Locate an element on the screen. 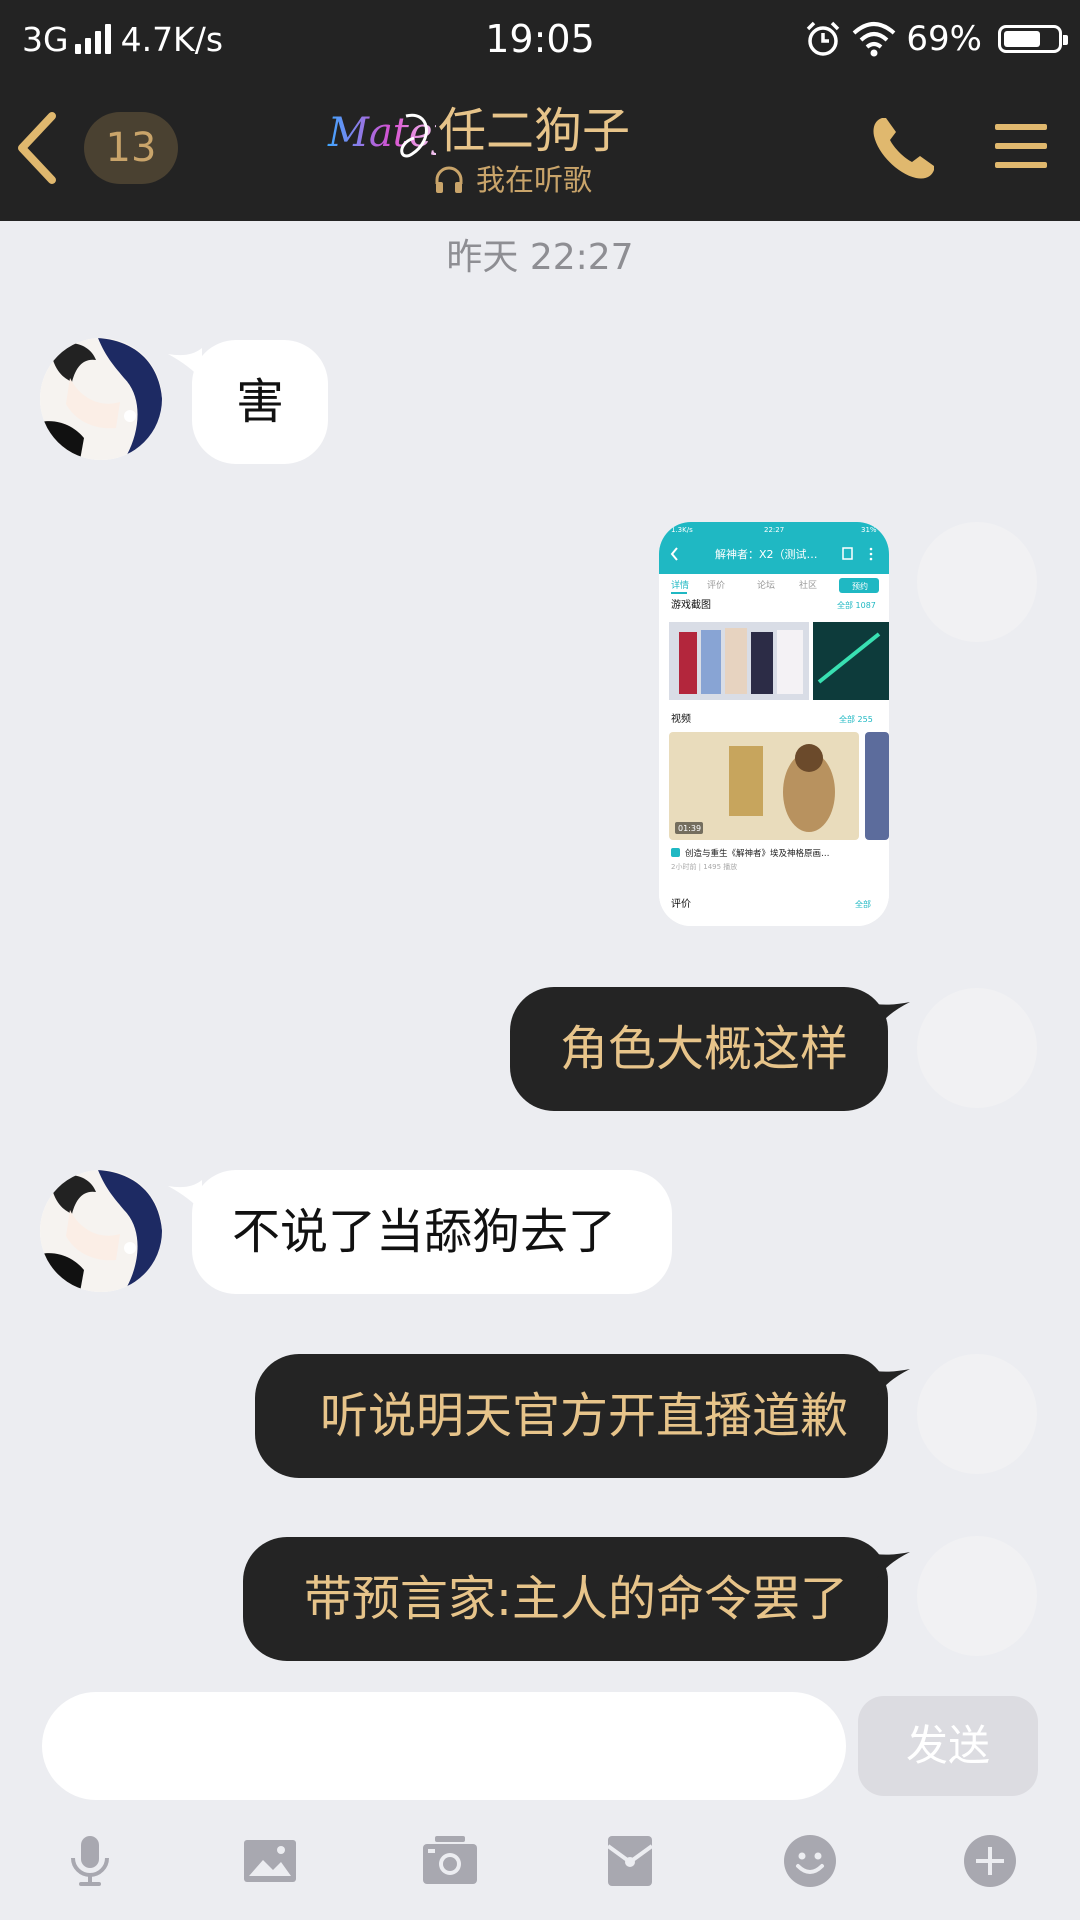 The height and width of the screenshot is (1920, 1080). emoji-icon is located at coordinates (810, 1861).